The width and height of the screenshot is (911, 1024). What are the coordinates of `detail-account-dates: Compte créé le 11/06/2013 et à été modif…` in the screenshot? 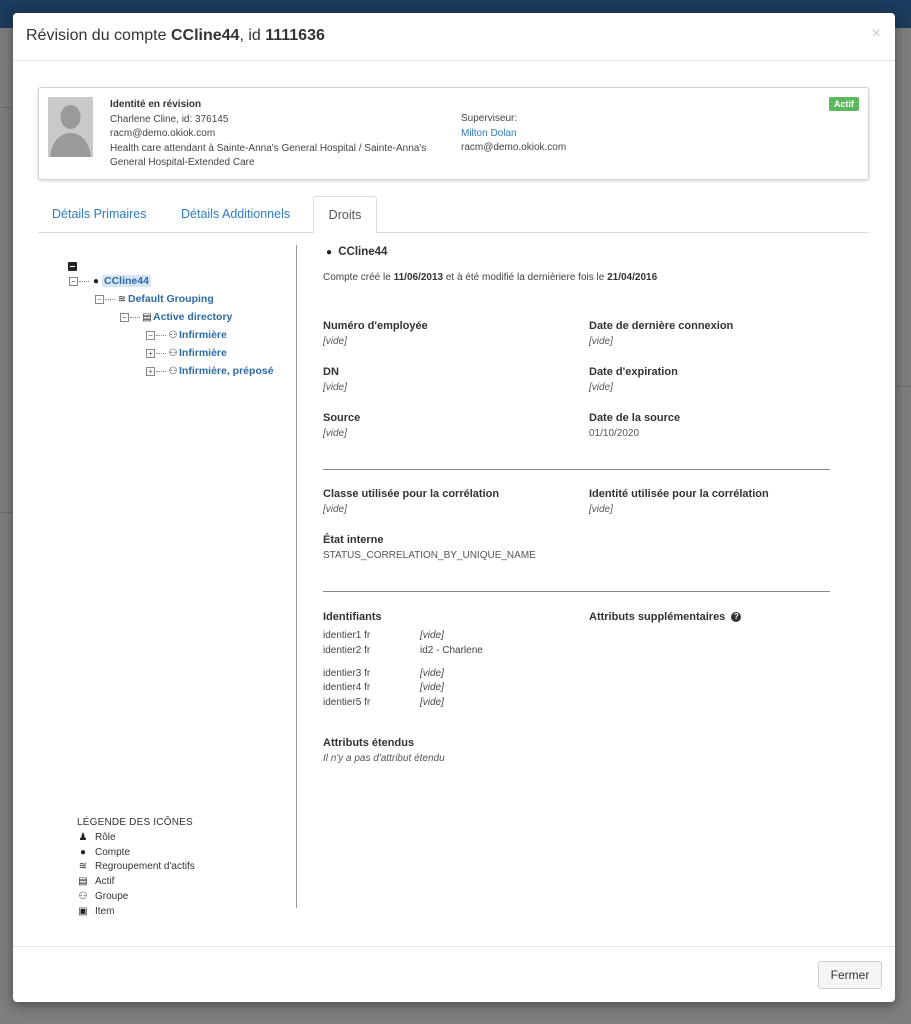 It's located at (490, 277).